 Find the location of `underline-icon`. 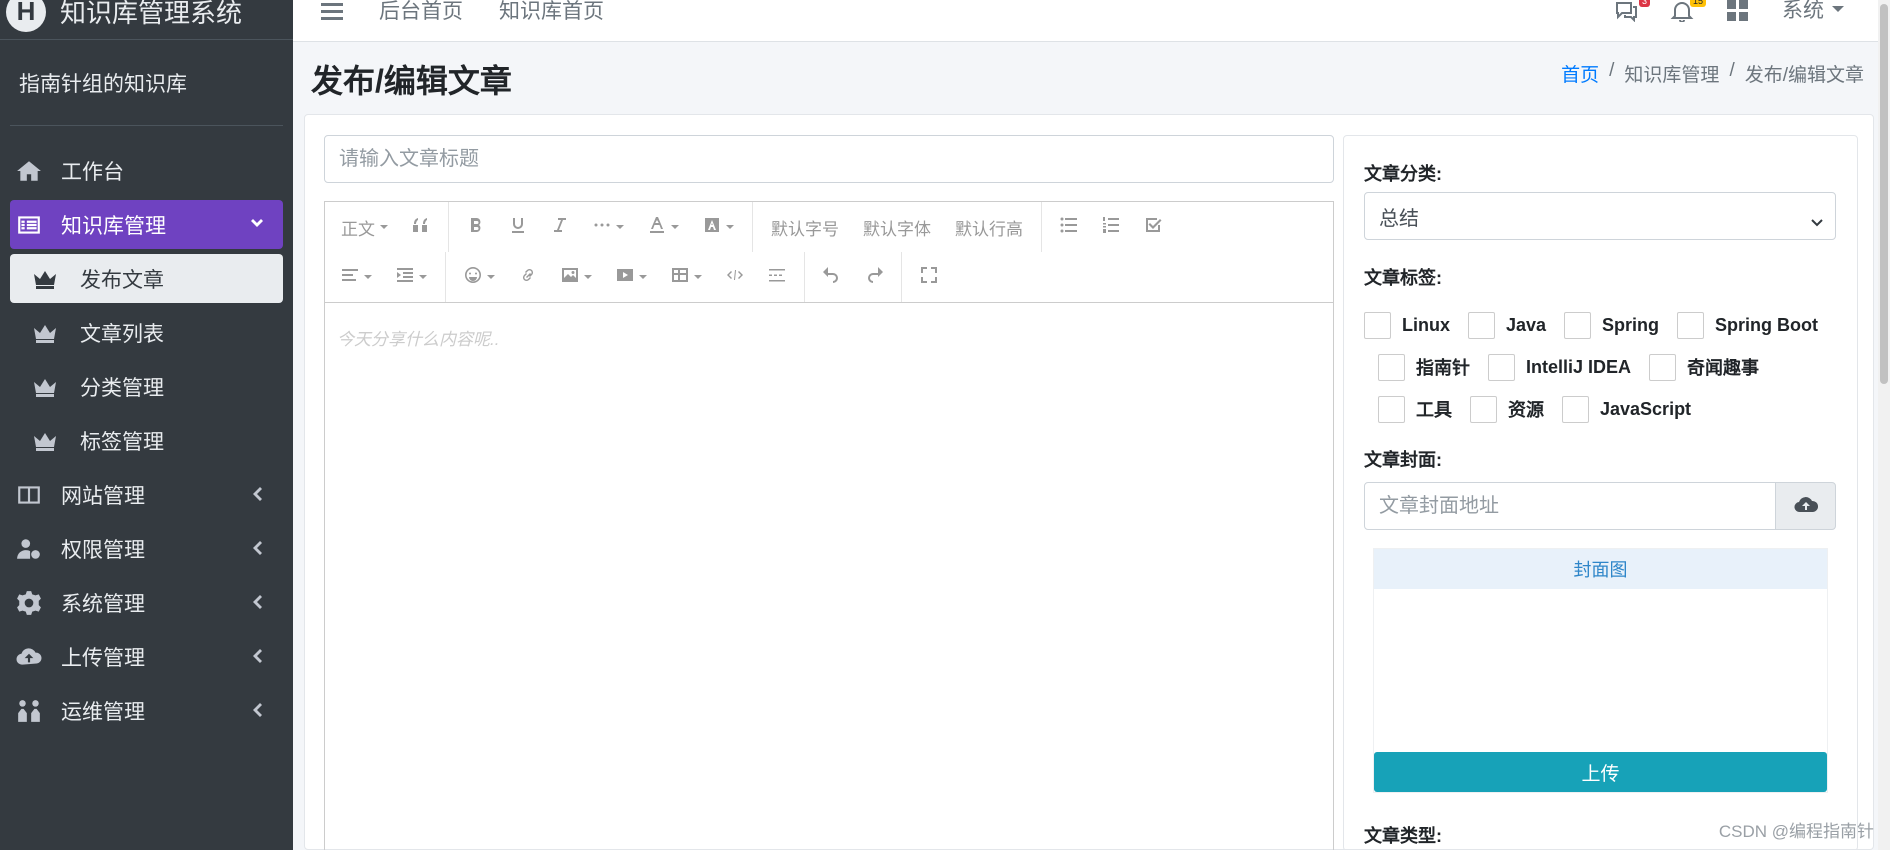

underline-icon is located at coordinates (518, 227).